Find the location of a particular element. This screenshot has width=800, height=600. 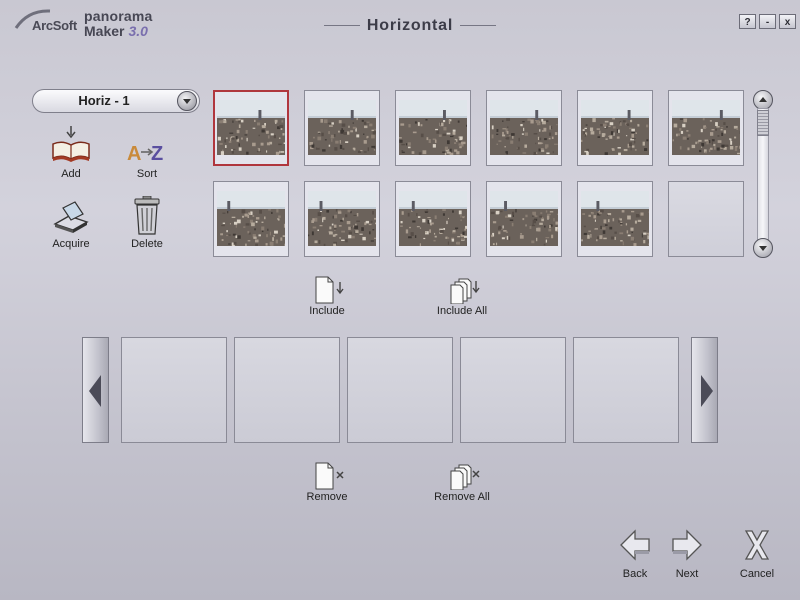

cancel-button: Cancel is located at coordinates (757, 556).